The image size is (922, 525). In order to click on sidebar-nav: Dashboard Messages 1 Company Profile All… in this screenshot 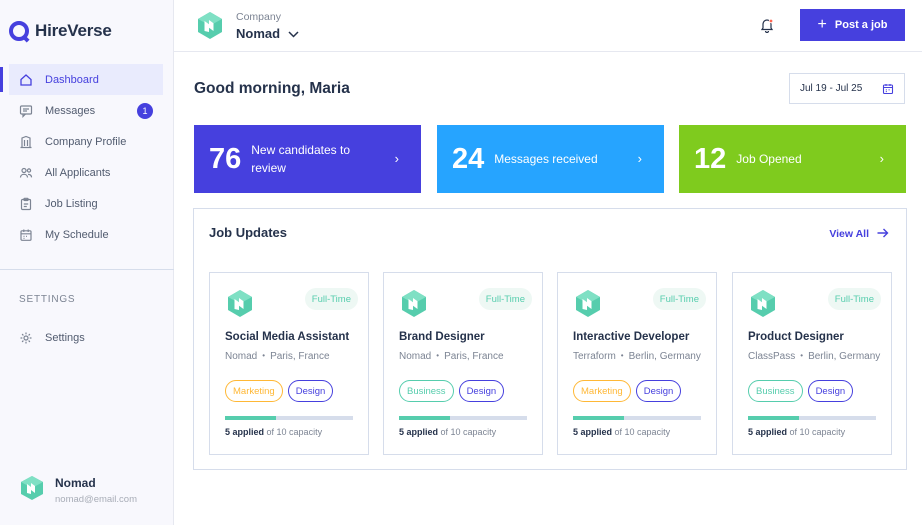, I will do `click(87, 157)`.